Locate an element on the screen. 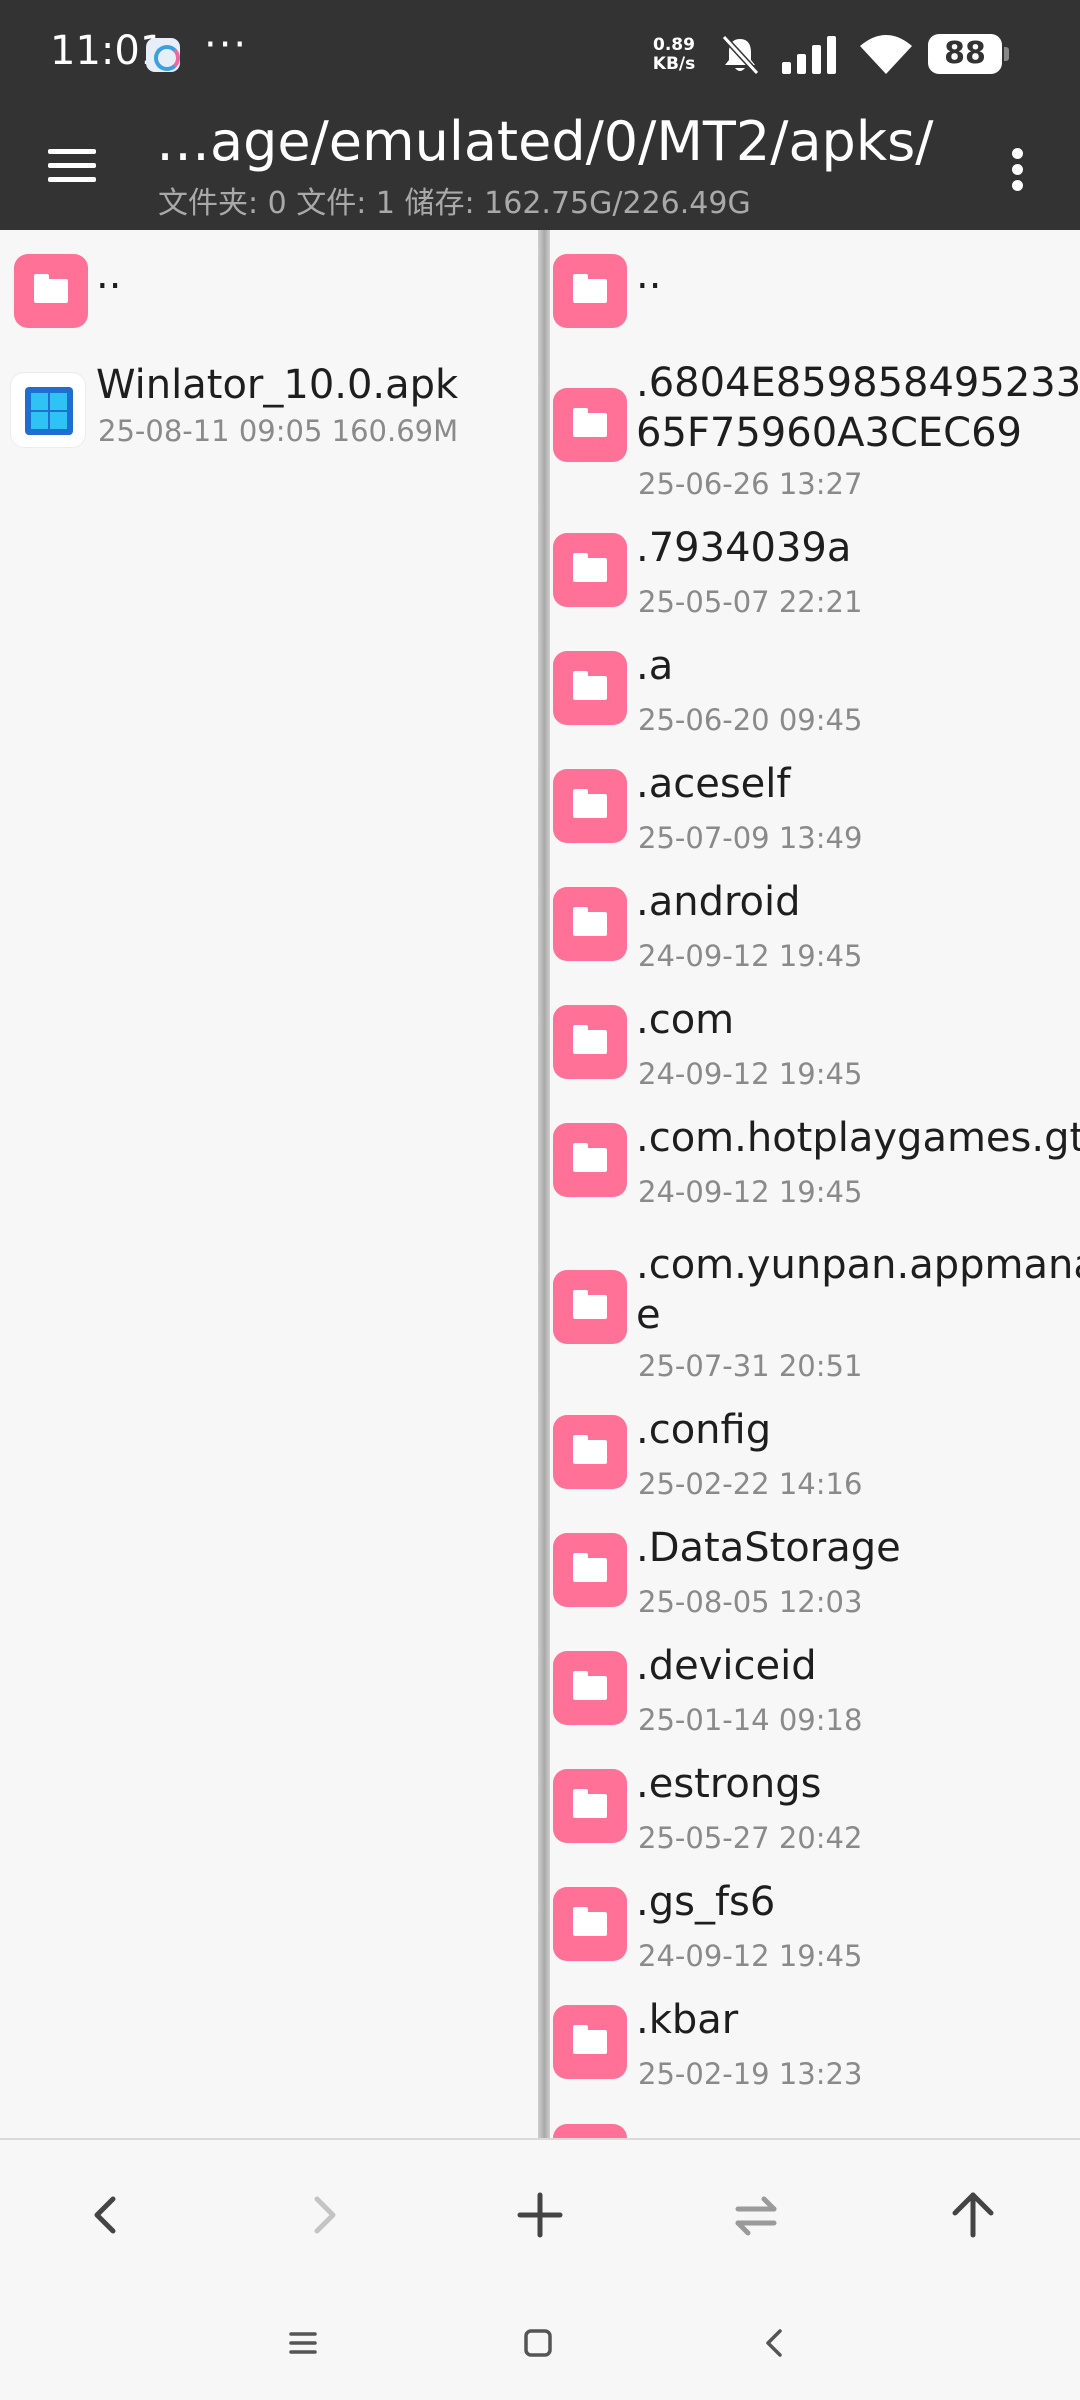 This screenshot has width=1080, height=2400. folder-name-line-2: 65F75960A3CEC69 is located at coordinates (829, 433).